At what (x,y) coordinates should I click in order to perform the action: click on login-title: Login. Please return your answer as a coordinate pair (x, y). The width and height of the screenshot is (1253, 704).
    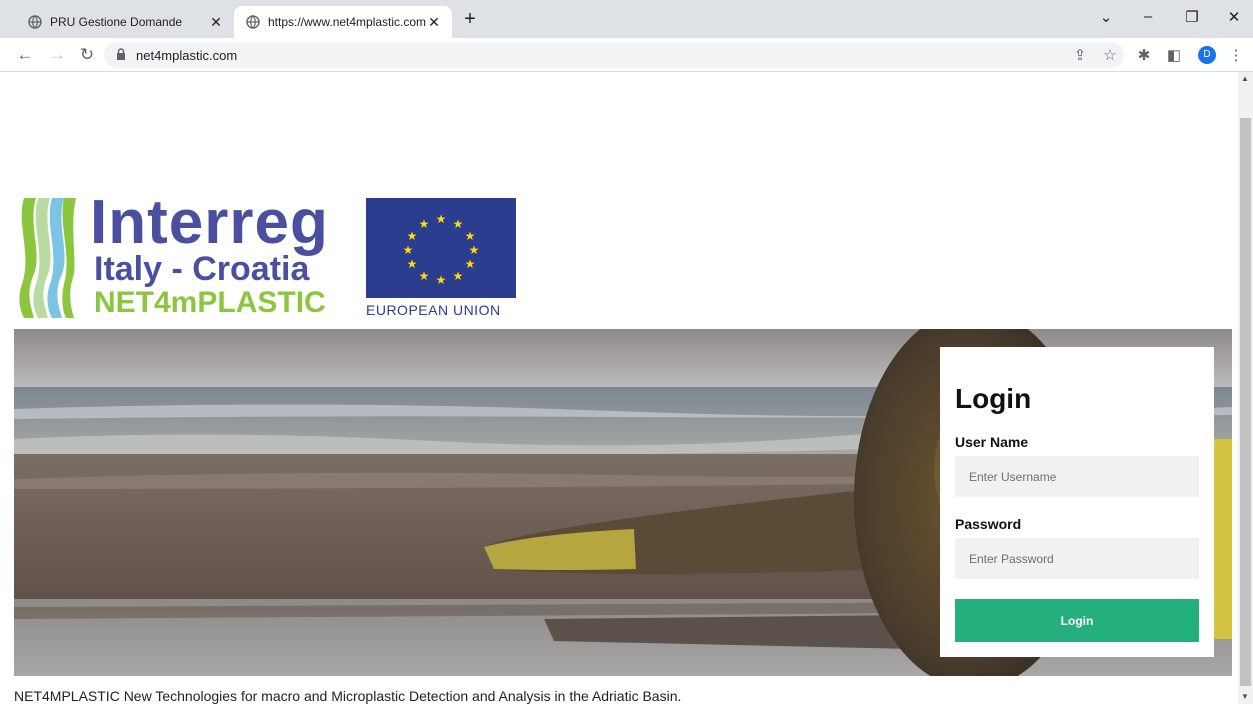
    Looking at the image, I should click on (993, 398).